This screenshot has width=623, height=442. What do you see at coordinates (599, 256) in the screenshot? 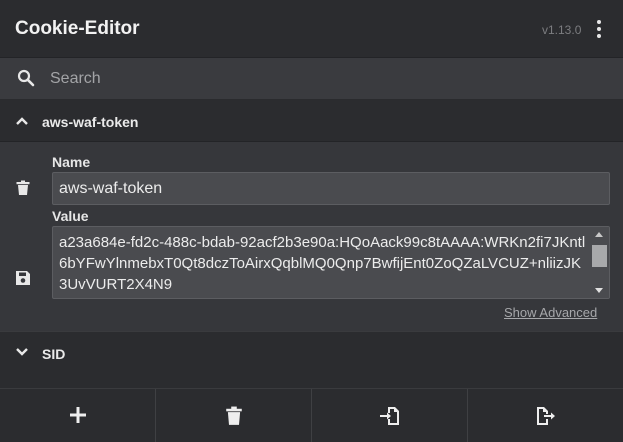
I see `scroll-thumb` at bounding box center [599, 256].